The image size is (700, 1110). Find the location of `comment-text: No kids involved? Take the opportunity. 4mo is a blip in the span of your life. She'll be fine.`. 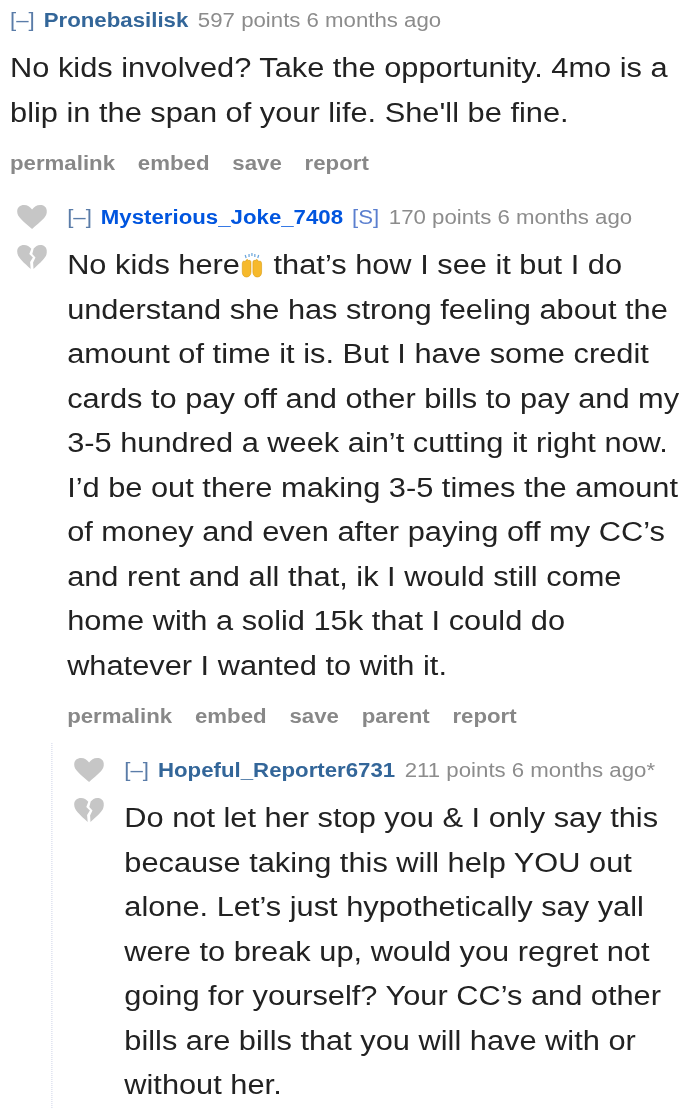

comment-text: No kids involved? Take the opportunity. 4mo is a blip in the span of your life. She'll be fine. is located at coordinates (339, 91).